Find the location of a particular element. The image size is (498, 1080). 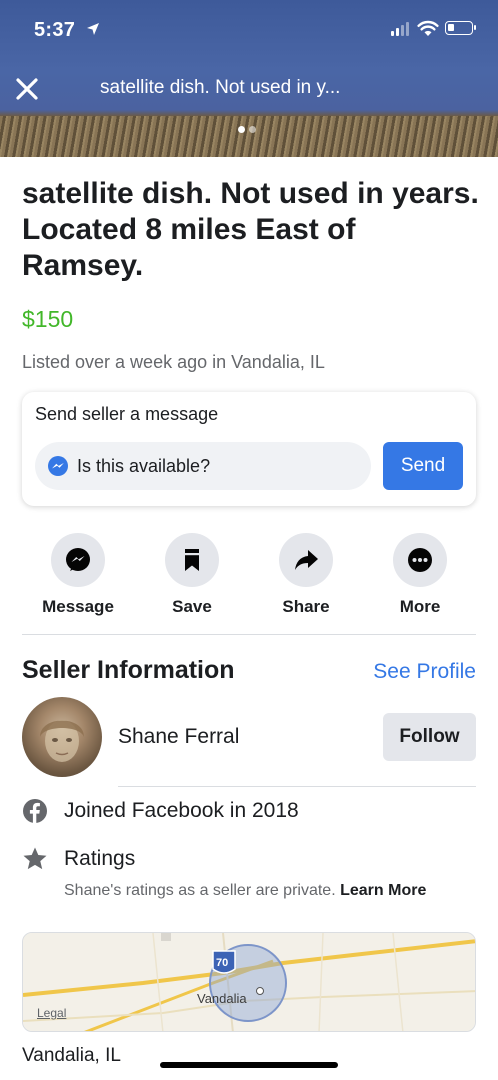

ratings-row: Ratings is located at coordinates (78, 859).